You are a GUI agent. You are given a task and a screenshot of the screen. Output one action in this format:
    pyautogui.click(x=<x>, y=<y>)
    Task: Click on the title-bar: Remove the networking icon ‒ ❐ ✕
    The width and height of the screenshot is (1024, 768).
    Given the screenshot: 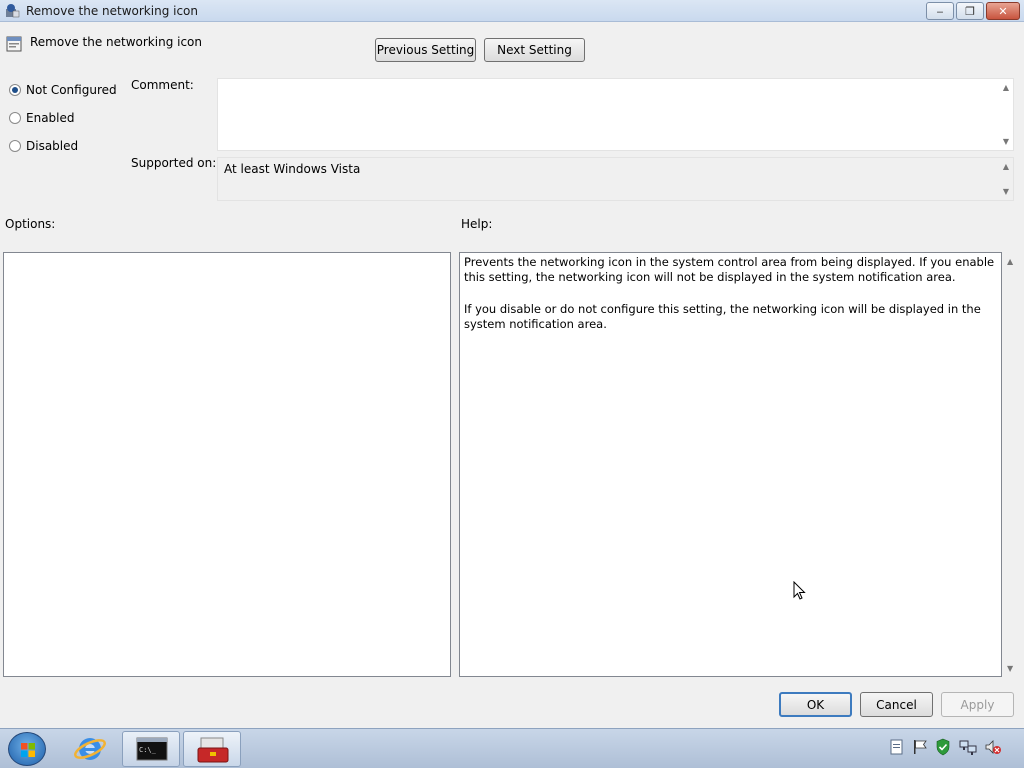 What is the action you would take?
    pyautogui.click(x=512, y=11)
    